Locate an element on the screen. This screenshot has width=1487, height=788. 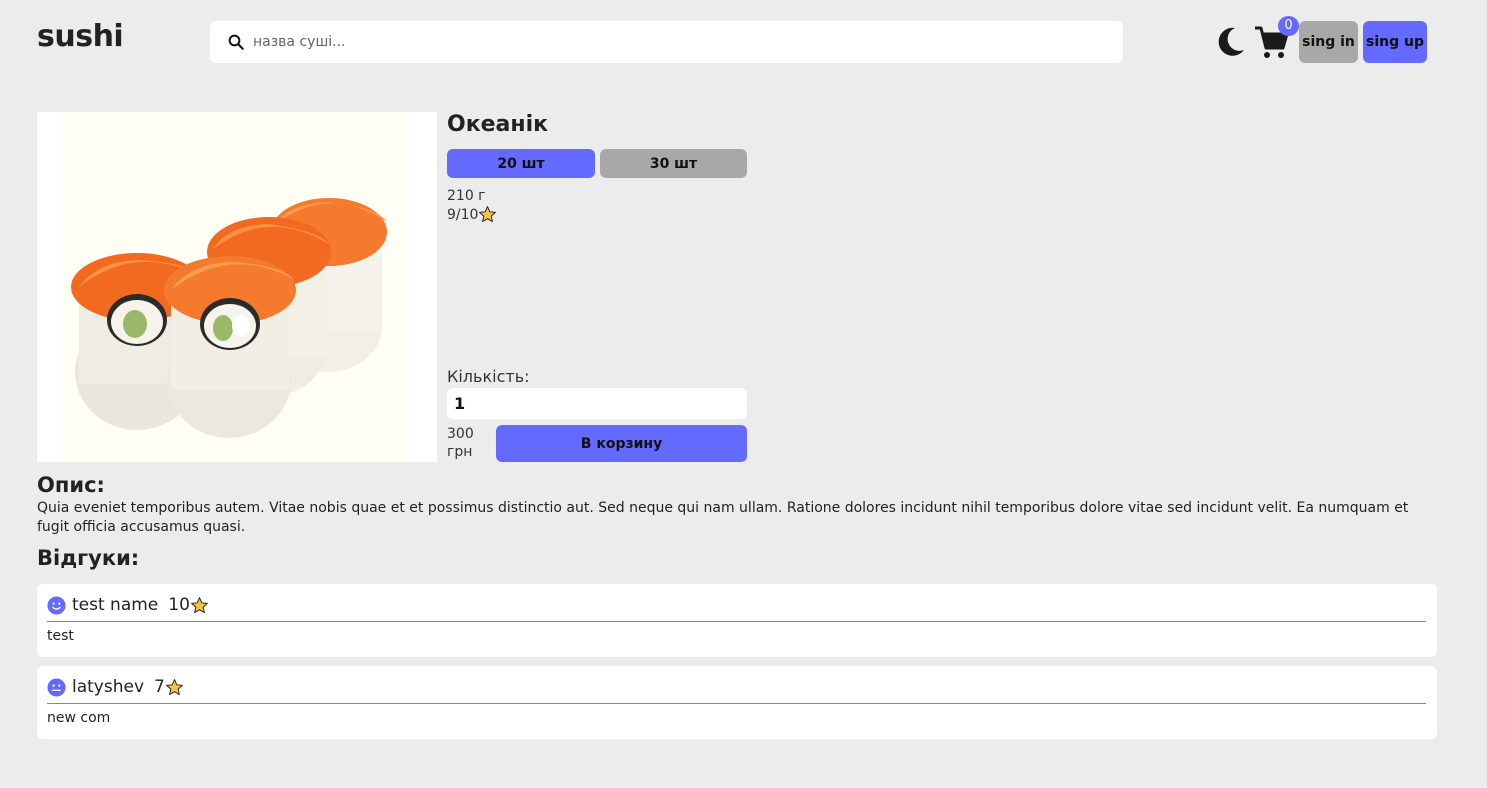
review-card: latyshev 7 new com is located at coordinates (737, 702).